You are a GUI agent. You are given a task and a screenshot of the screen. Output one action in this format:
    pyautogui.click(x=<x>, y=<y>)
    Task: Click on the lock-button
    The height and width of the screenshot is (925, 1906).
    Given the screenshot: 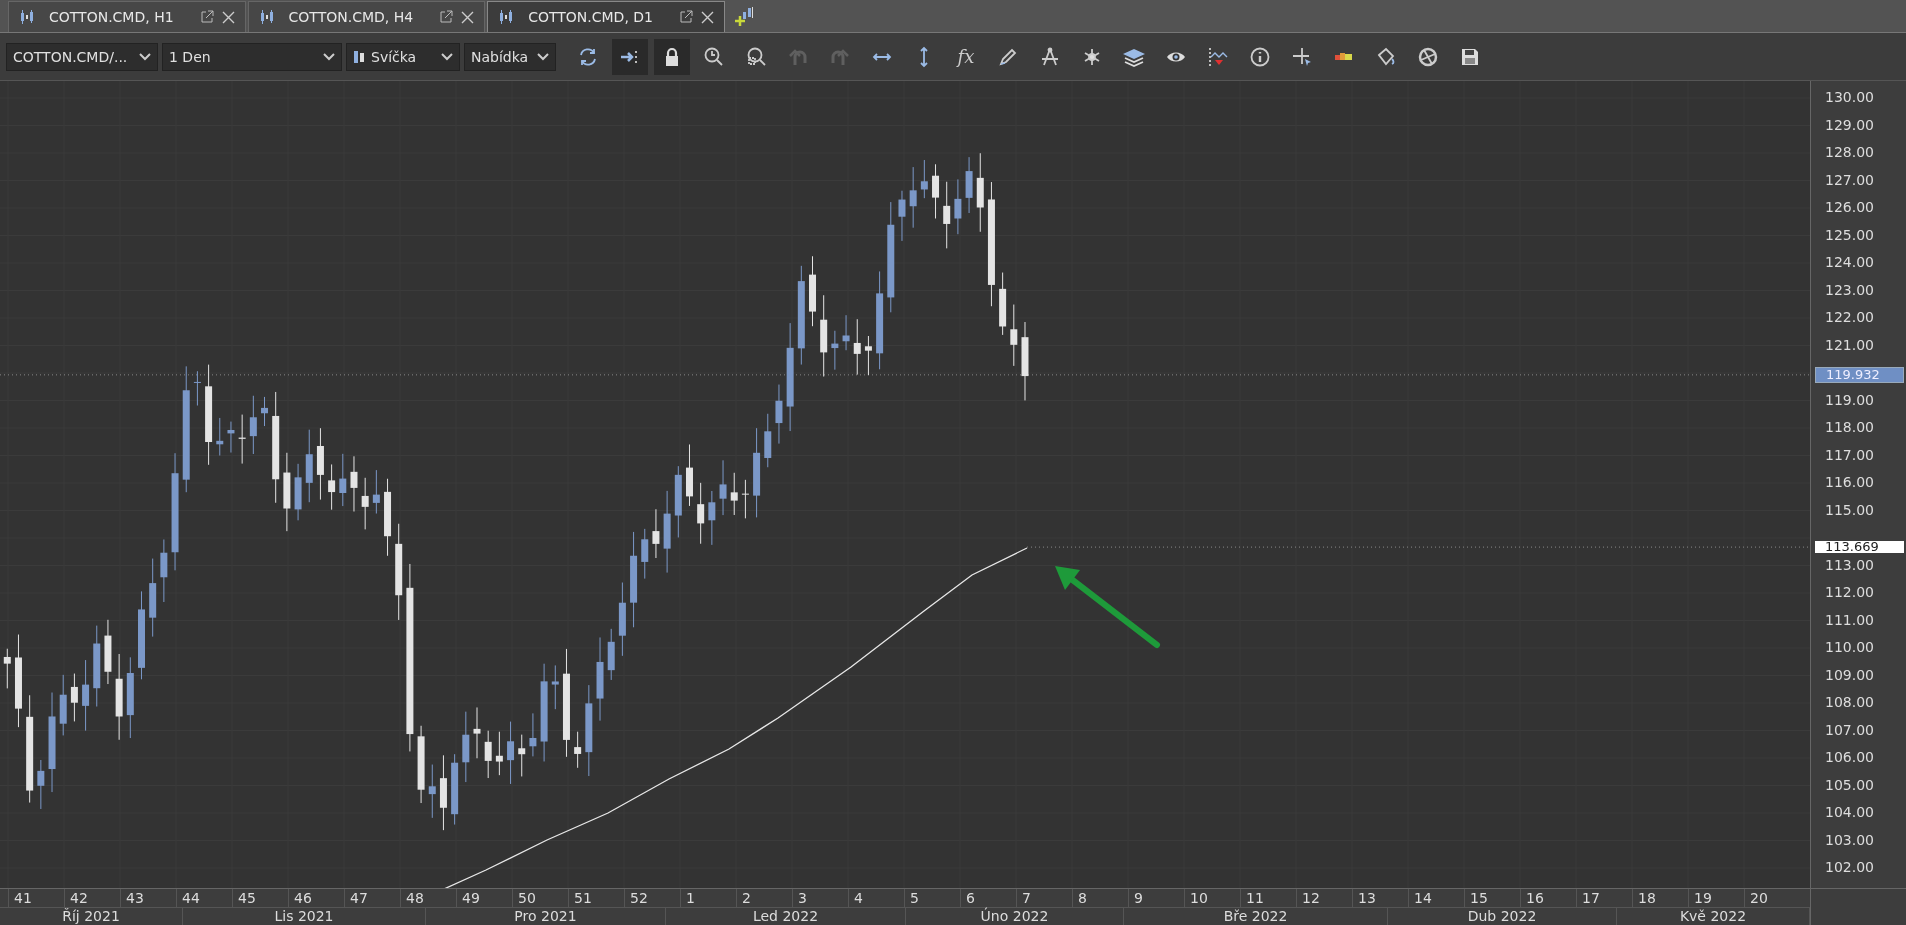 What is the action you would take?
    pyautogui.click(x=672, y=56)
    